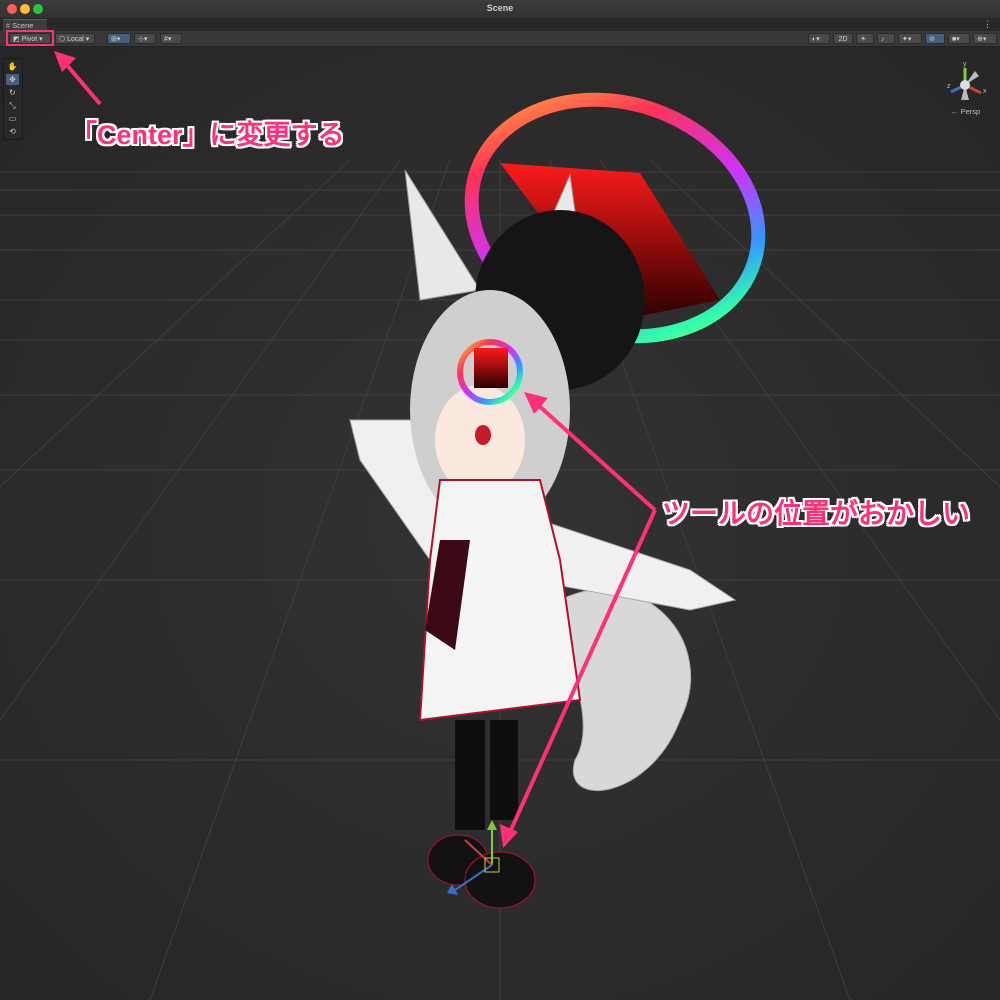  Describe the element at coordinates (23, 25) in the screenshot. I see `tab-scene-label: Scene` at that location.